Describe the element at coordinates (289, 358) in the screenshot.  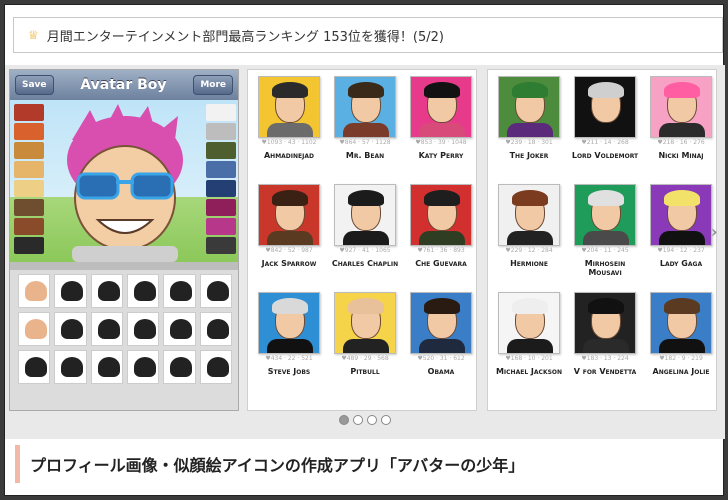
I see `like-stats: ♥434 · 22 · 521` at that location.